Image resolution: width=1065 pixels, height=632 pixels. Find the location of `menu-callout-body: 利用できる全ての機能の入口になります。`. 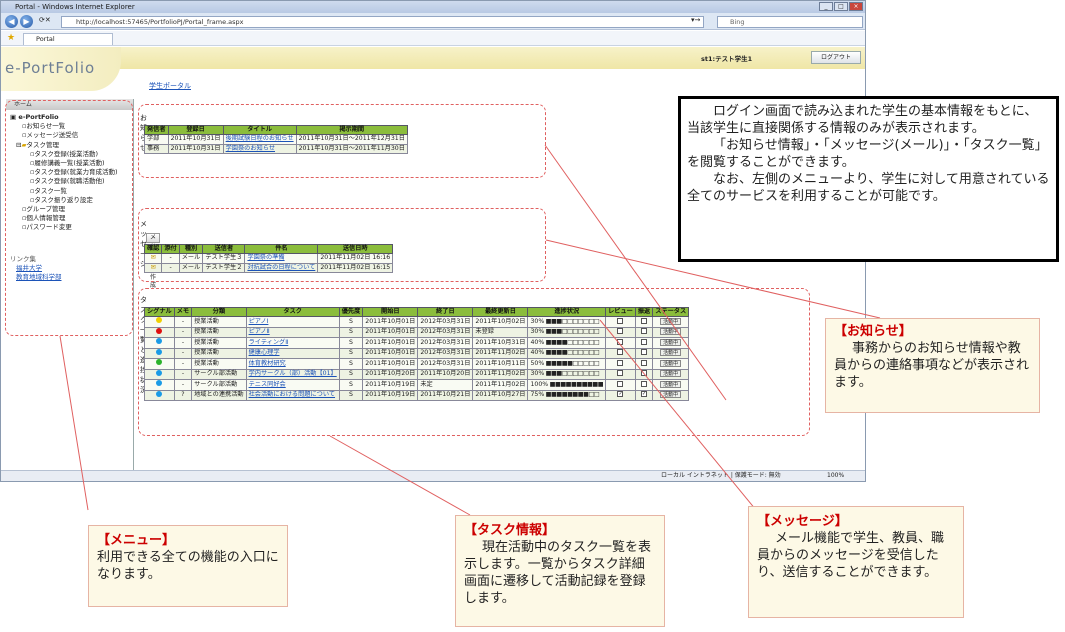

menu-callout-body: 利用できる全ての機能の入口になります。 is located at coordinates (188, 566).